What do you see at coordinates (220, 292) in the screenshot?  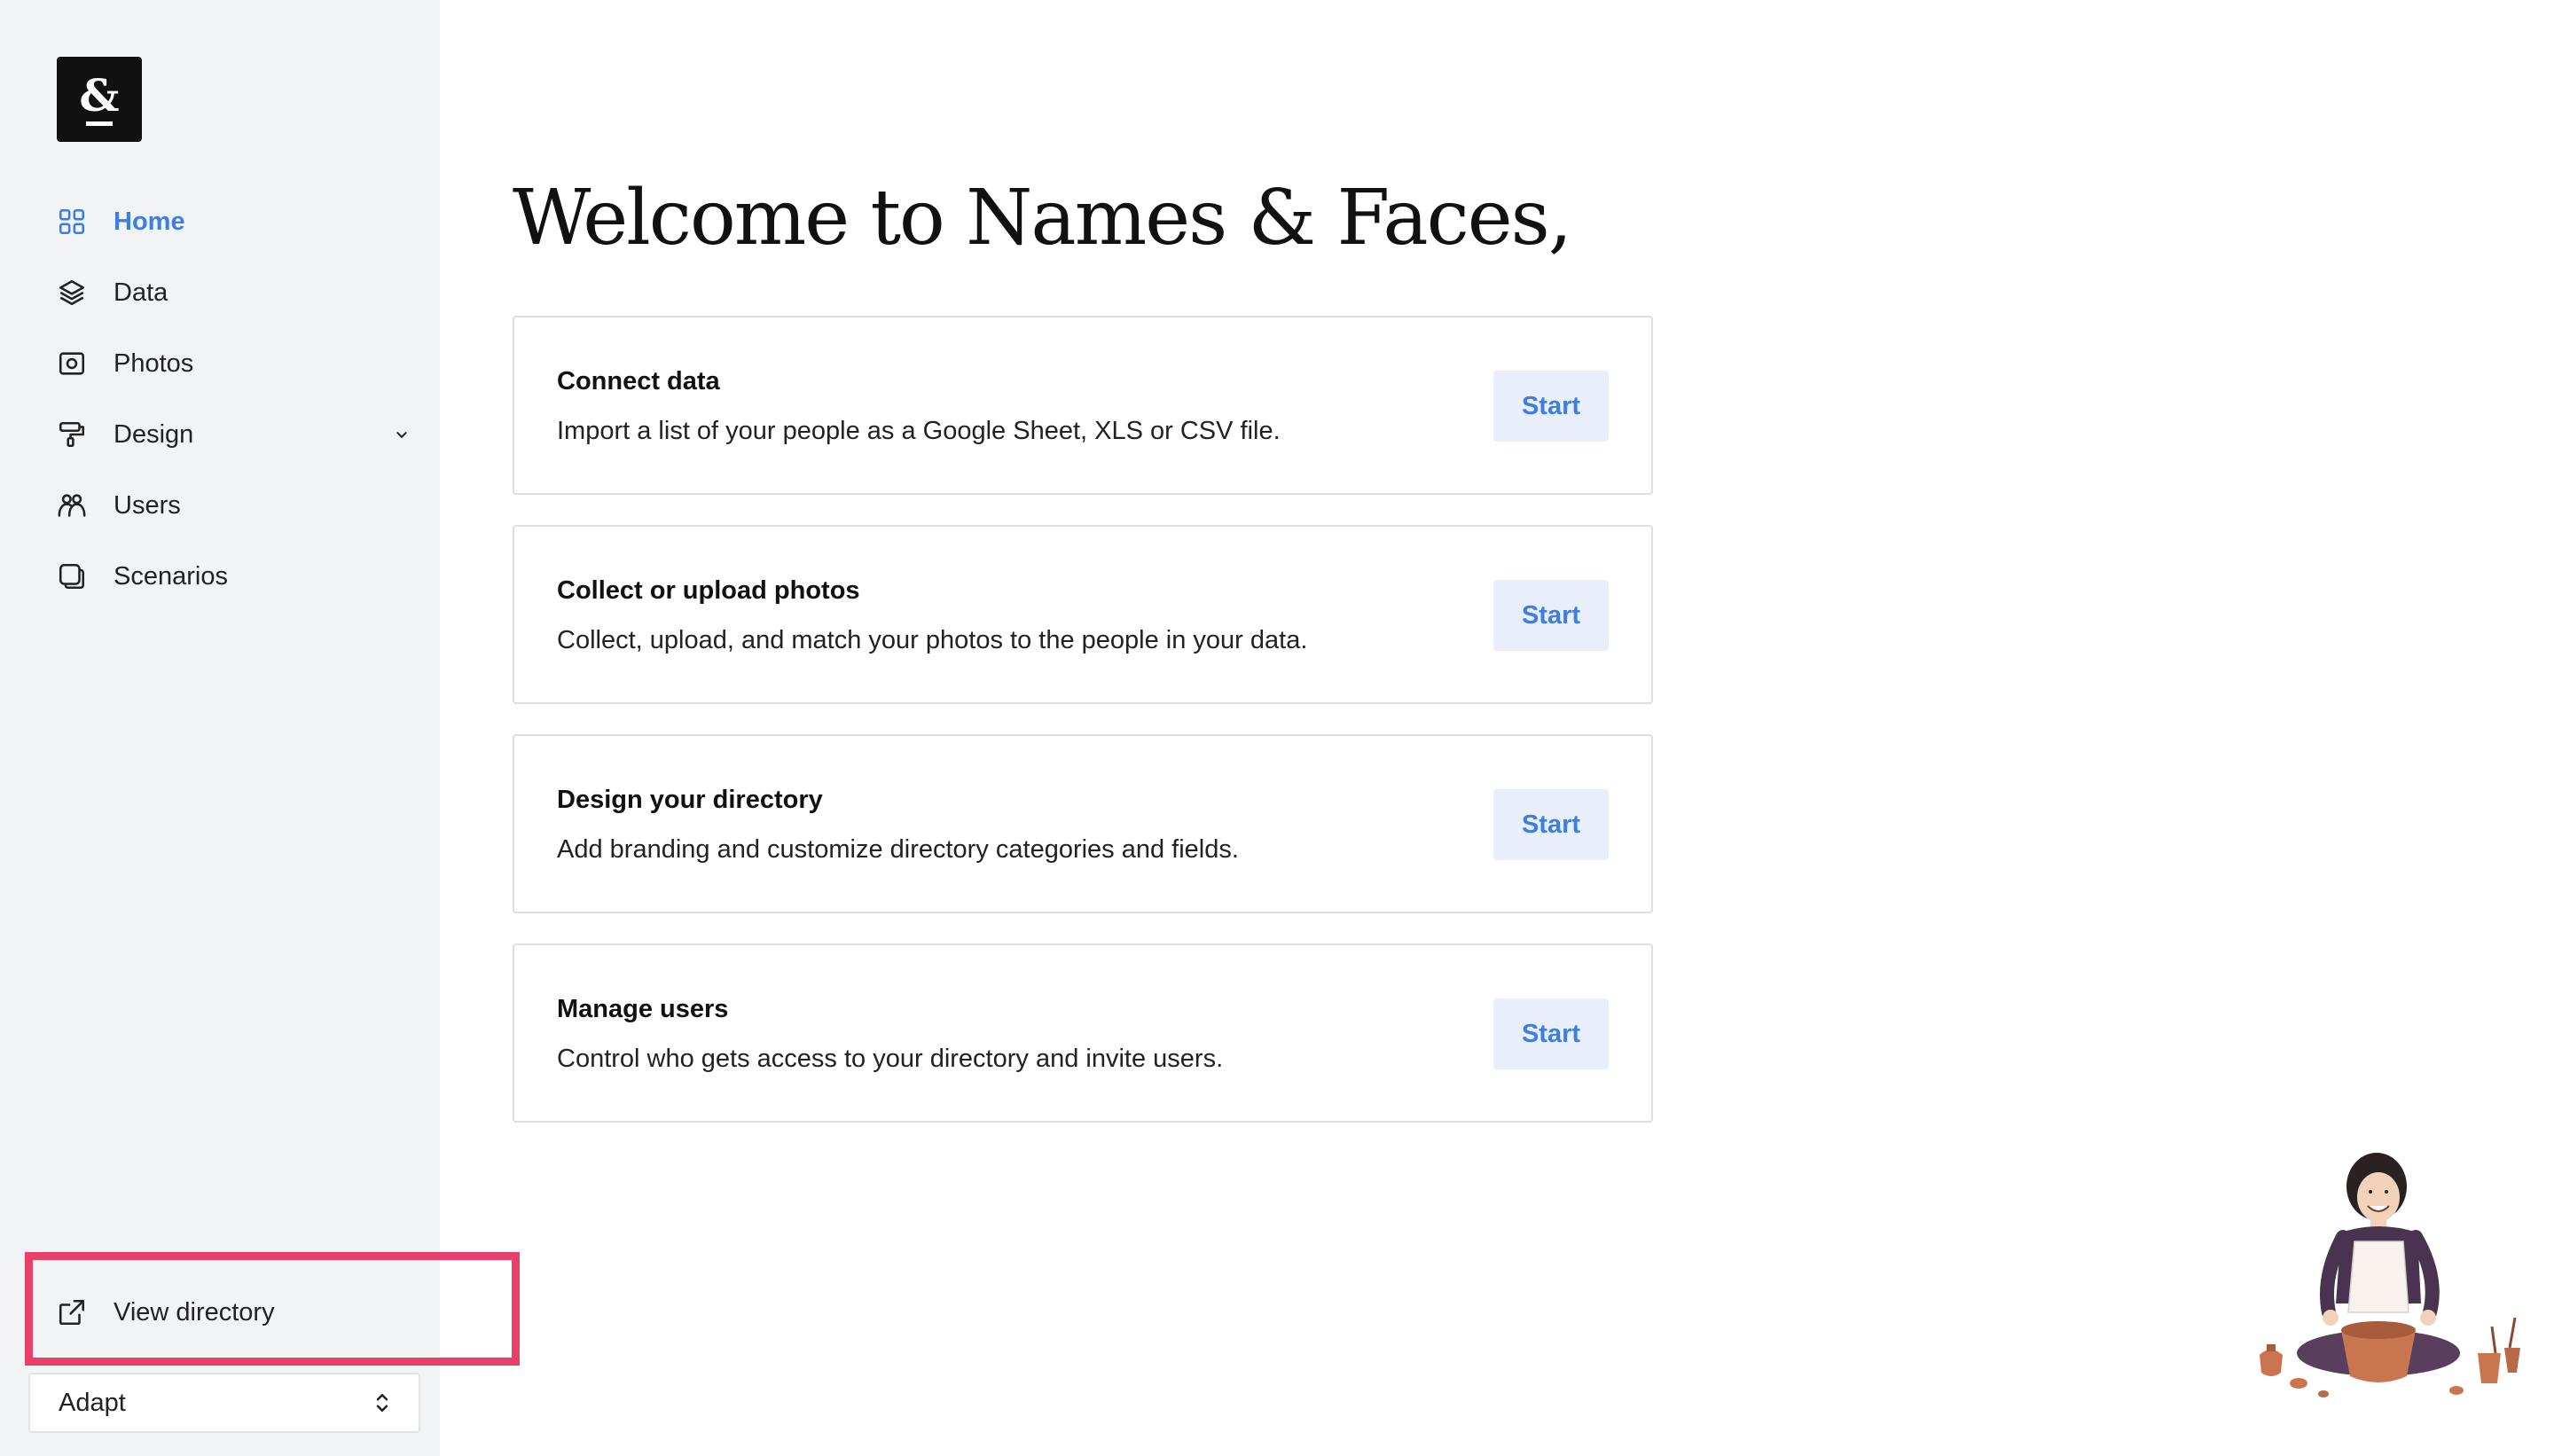 I see `sidebar-item-data: Data` at bounding box center [220, 292].